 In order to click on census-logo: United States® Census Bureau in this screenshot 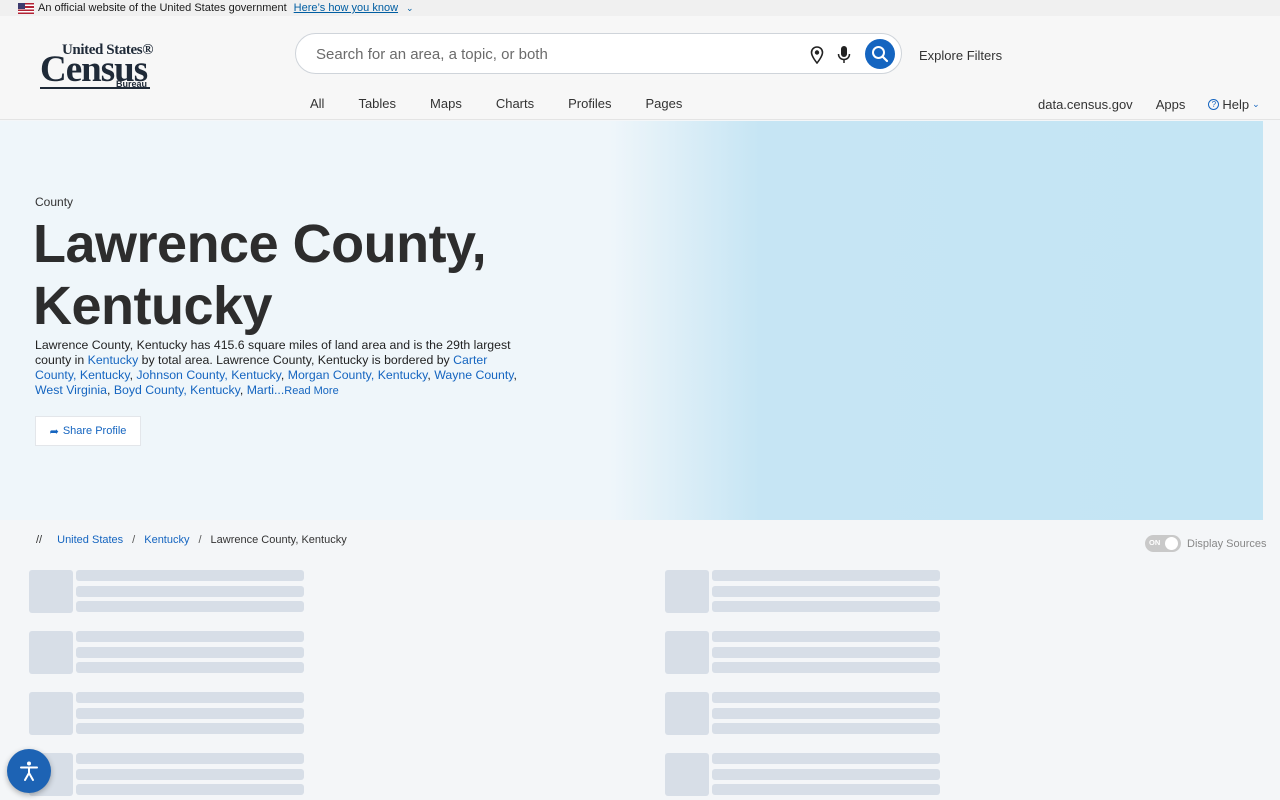, I will do `click(99, 67)`.